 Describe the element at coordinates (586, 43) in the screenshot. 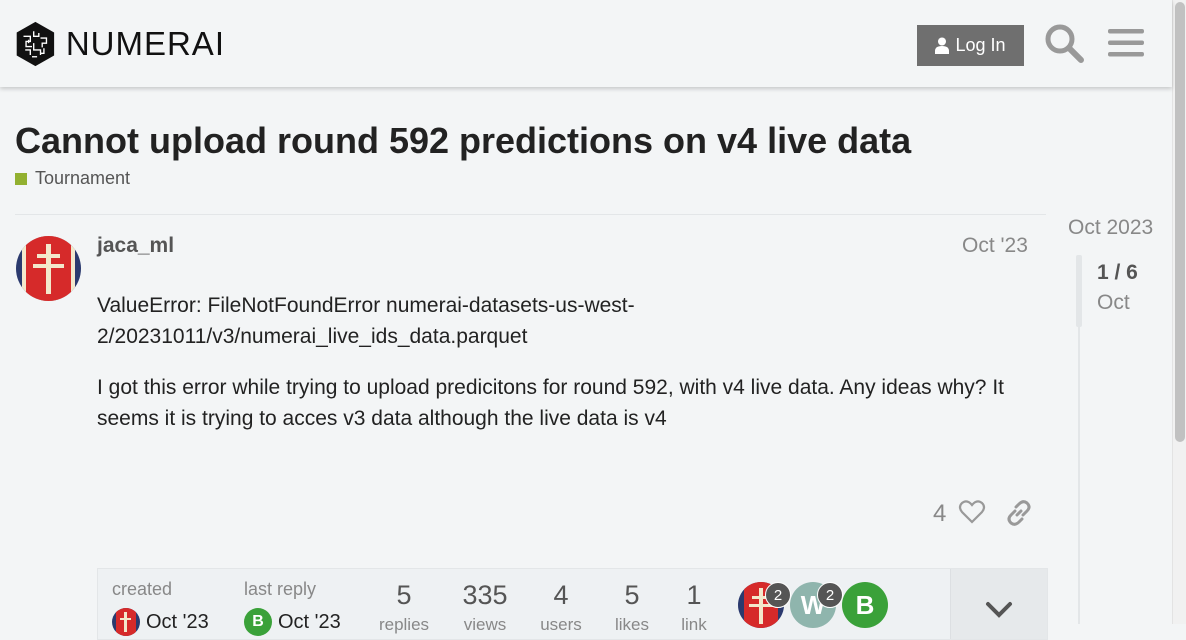

I see `site-header: NUMERAI Log In` at that location.